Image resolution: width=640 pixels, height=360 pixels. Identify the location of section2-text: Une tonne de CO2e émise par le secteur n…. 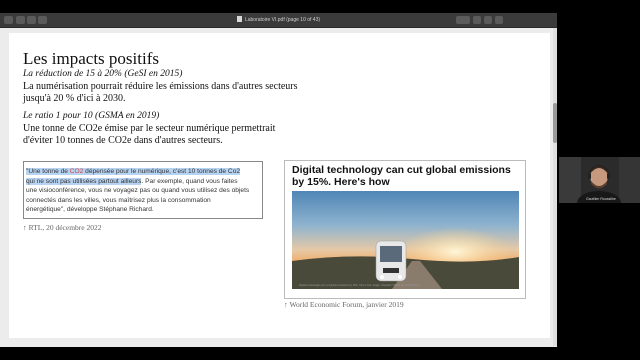
(149, 134).